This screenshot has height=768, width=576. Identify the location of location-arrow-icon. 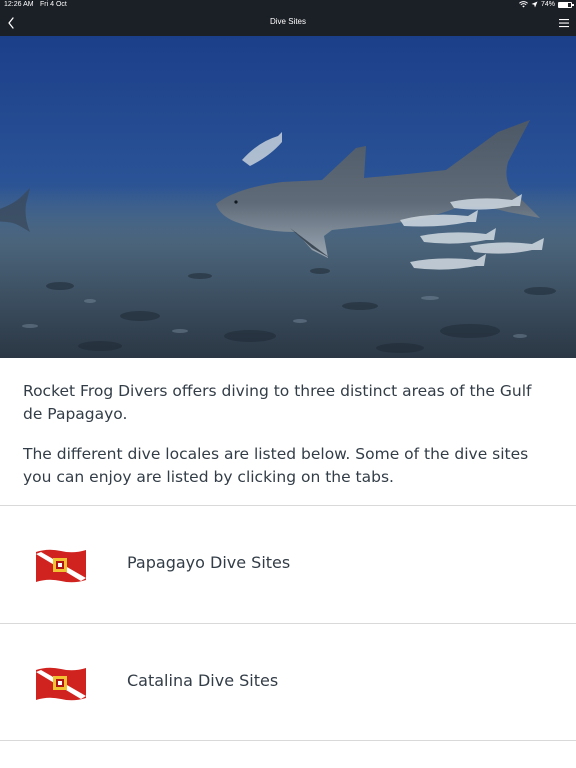
(534, 4).